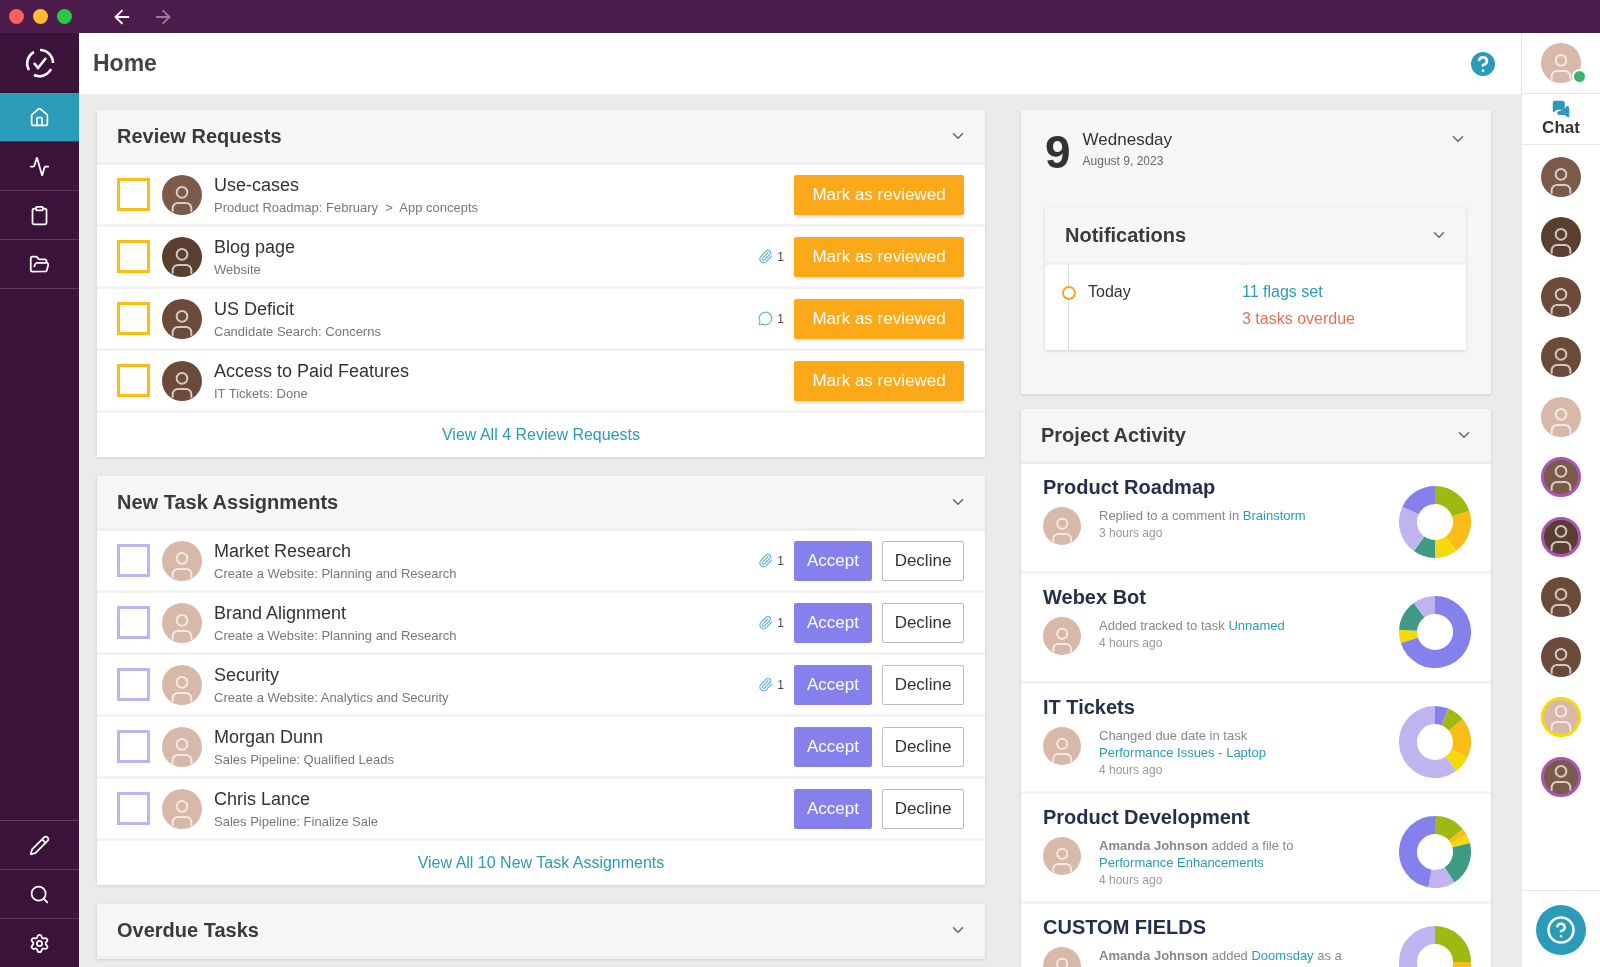  Describe the element at coordinates (199, 136) in the screenshot. I see `panel-title: Review Requests` at that location.